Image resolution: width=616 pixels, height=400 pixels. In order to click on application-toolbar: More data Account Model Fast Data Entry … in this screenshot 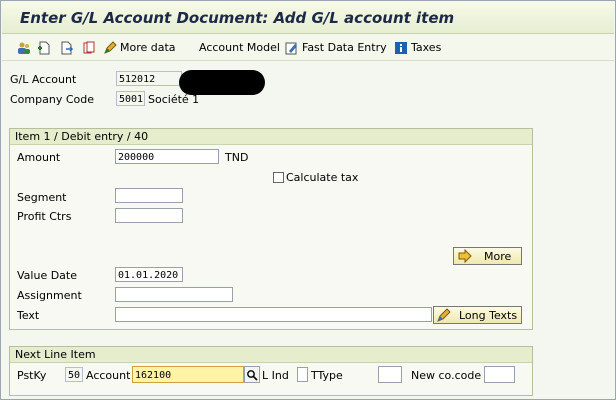, I will do `click(308, 47)`.